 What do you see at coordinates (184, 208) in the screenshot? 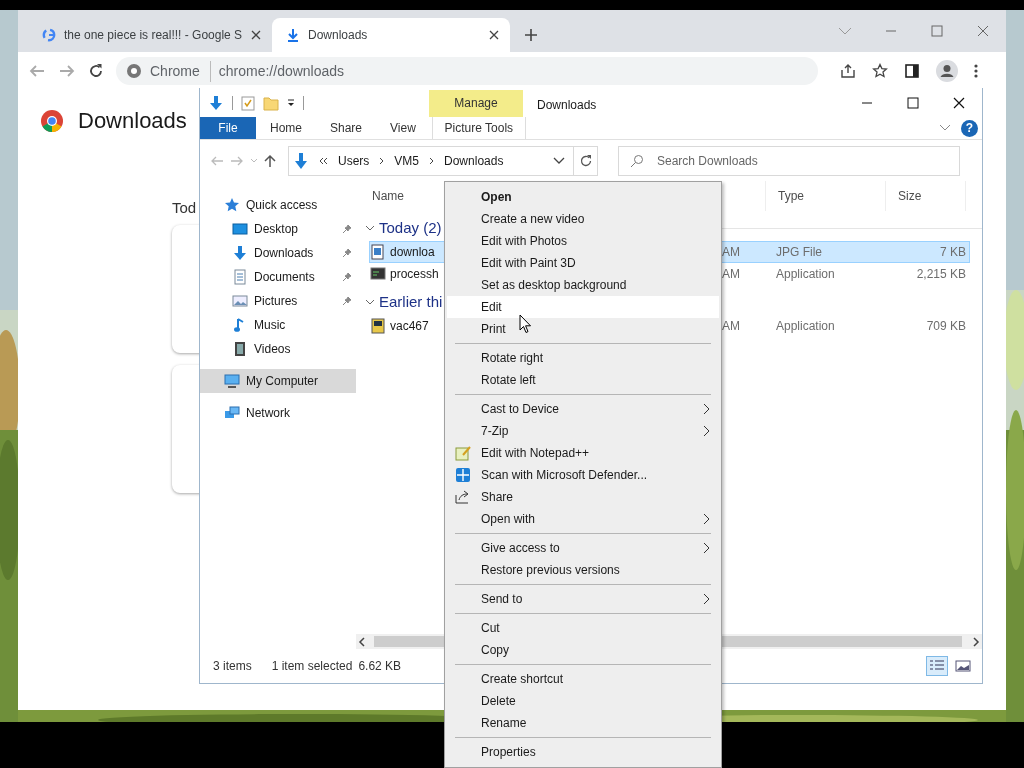
I see `section-heading: Tod` at bounding box center [184, 208].